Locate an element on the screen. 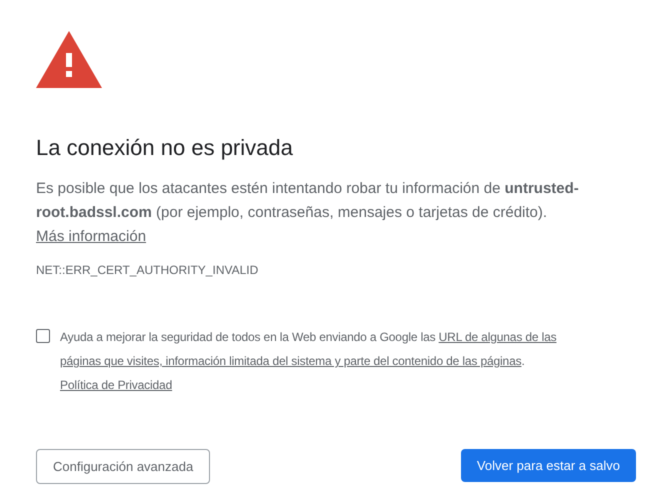 This screenshot has width=664, height=500. description-text: Es posible que los atacantes estén intentando robar tu información de untrusted-root.badssl.com (por ejemplo, contraseñas, mensajes o tarjetas de crédito). Más información is located at coordinates (308, 213).